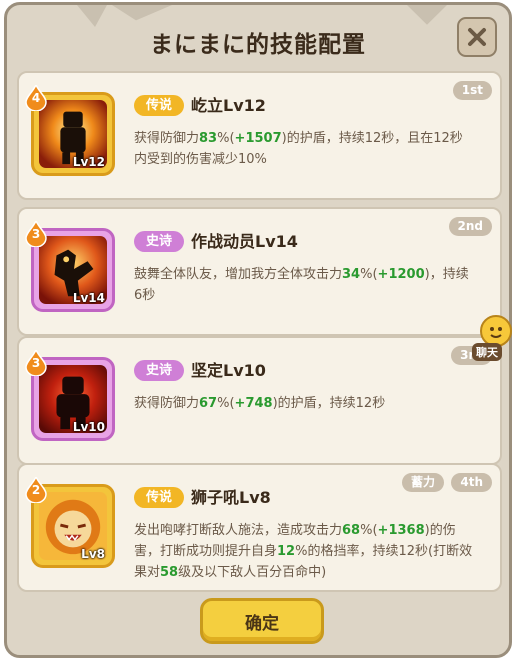 The image size is (517, 662). I want to click on highlight-value: 34, so click(351, 274).